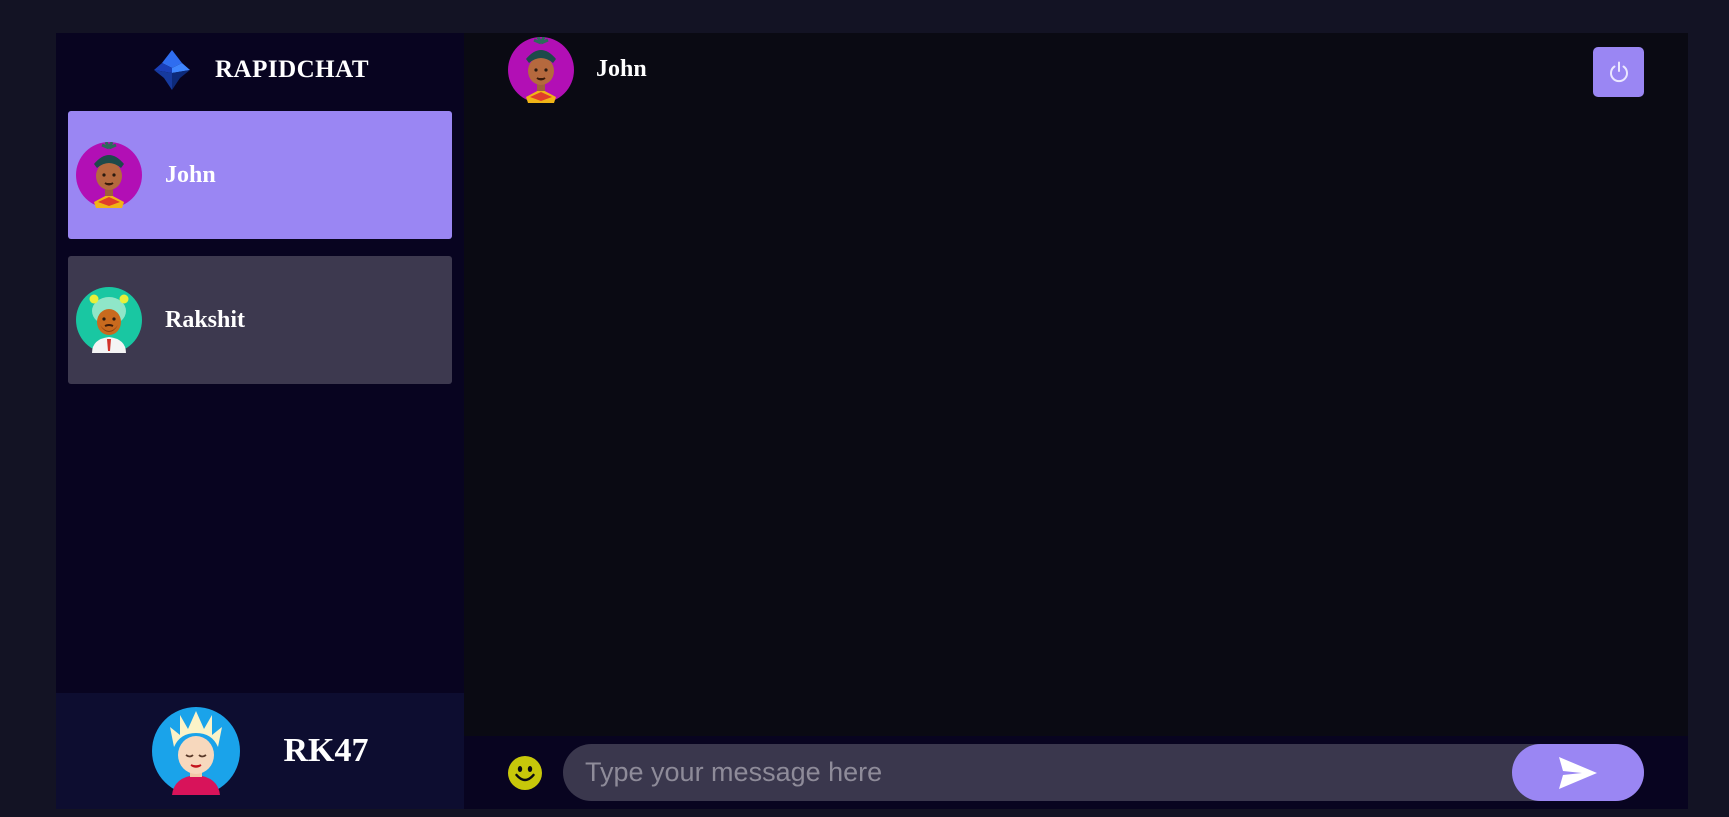 This screenshot has width=1729, height=817. I want to click on send-arrow-icon, so click(1578, 772).